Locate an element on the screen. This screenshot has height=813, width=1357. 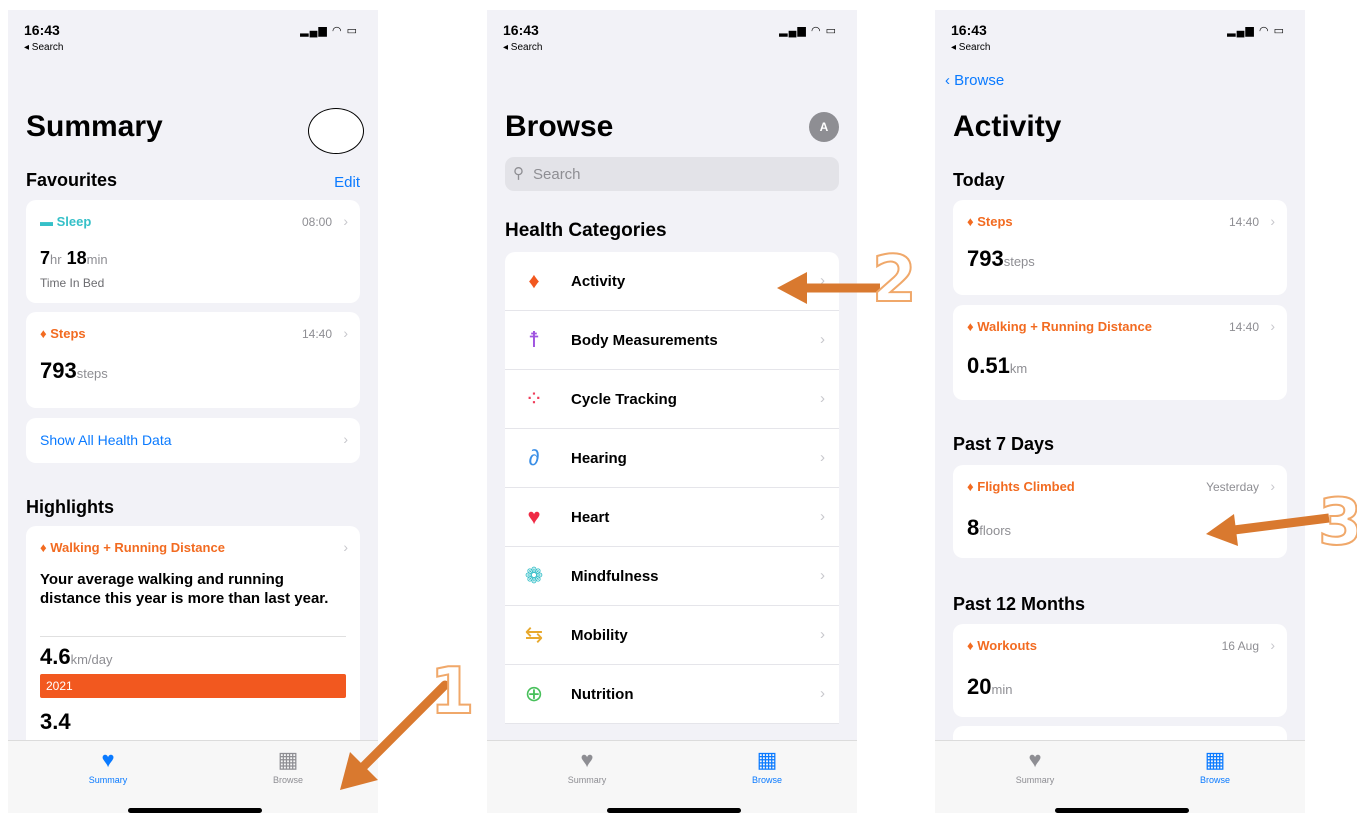
annotation-number-2: 2 is located at coordinates (894, 280).